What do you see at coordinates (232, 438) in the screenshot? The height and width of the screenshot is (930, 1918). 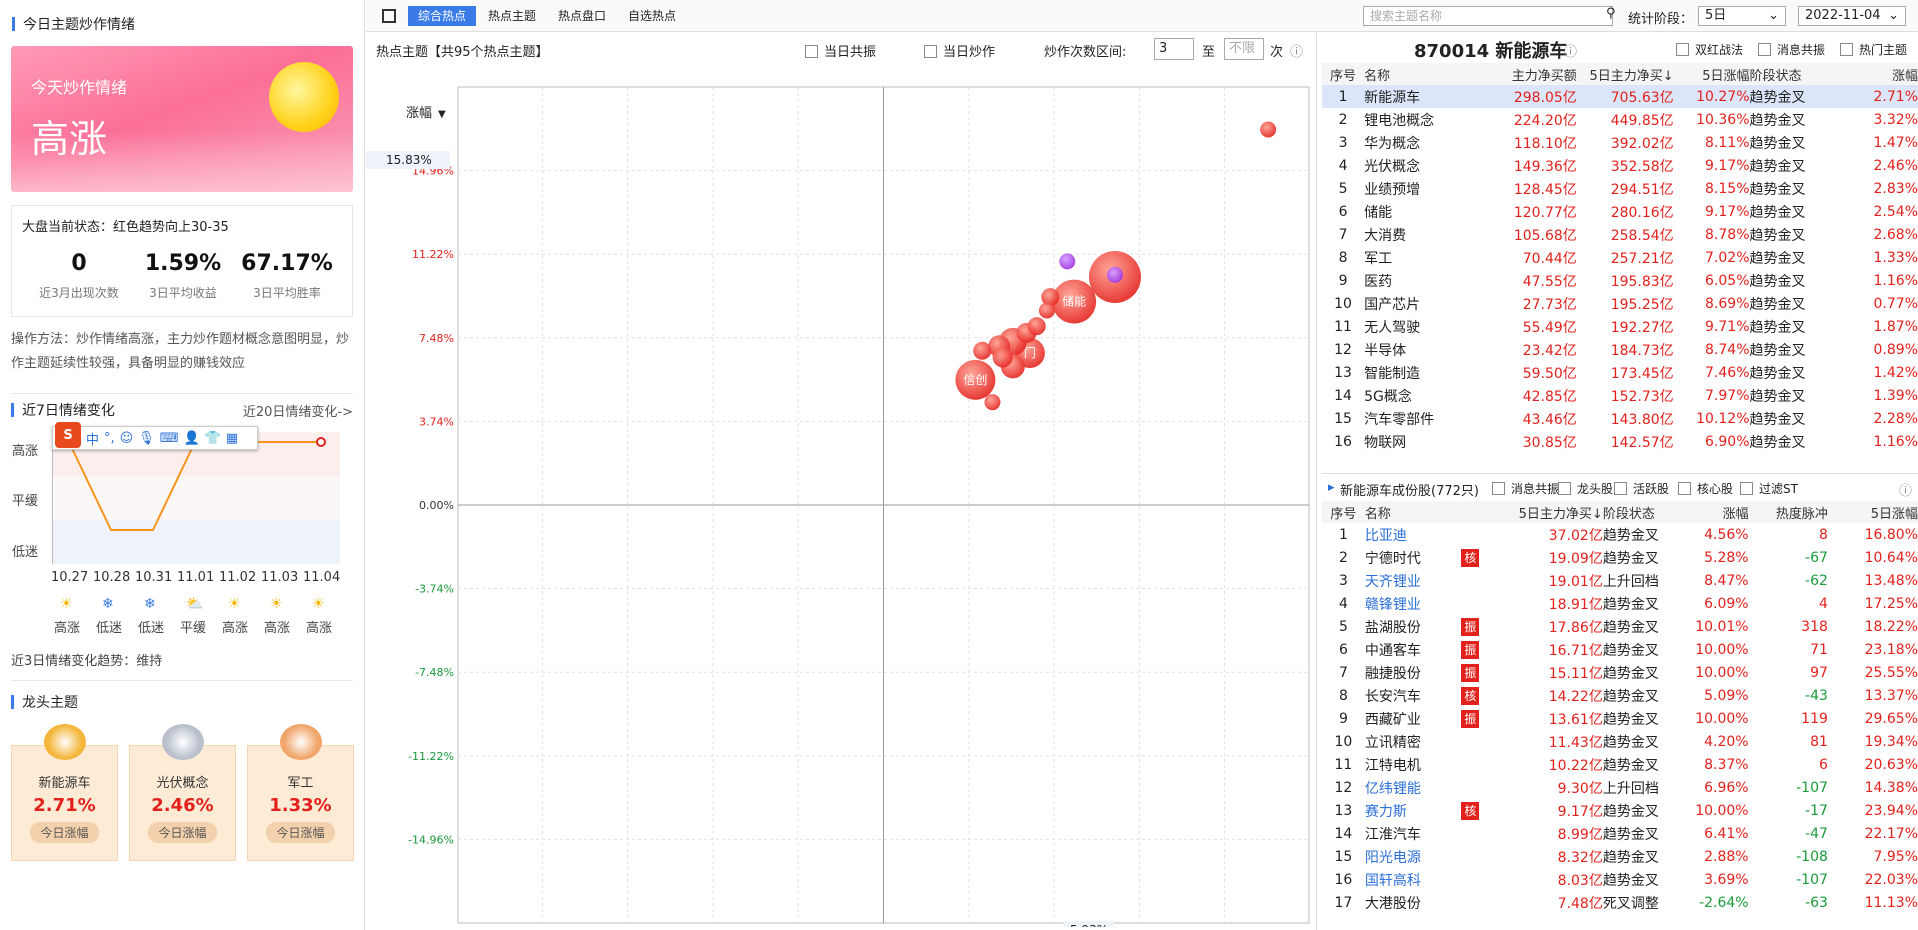 I see `grid-icon: ▦` at bounding box center [232, 438].